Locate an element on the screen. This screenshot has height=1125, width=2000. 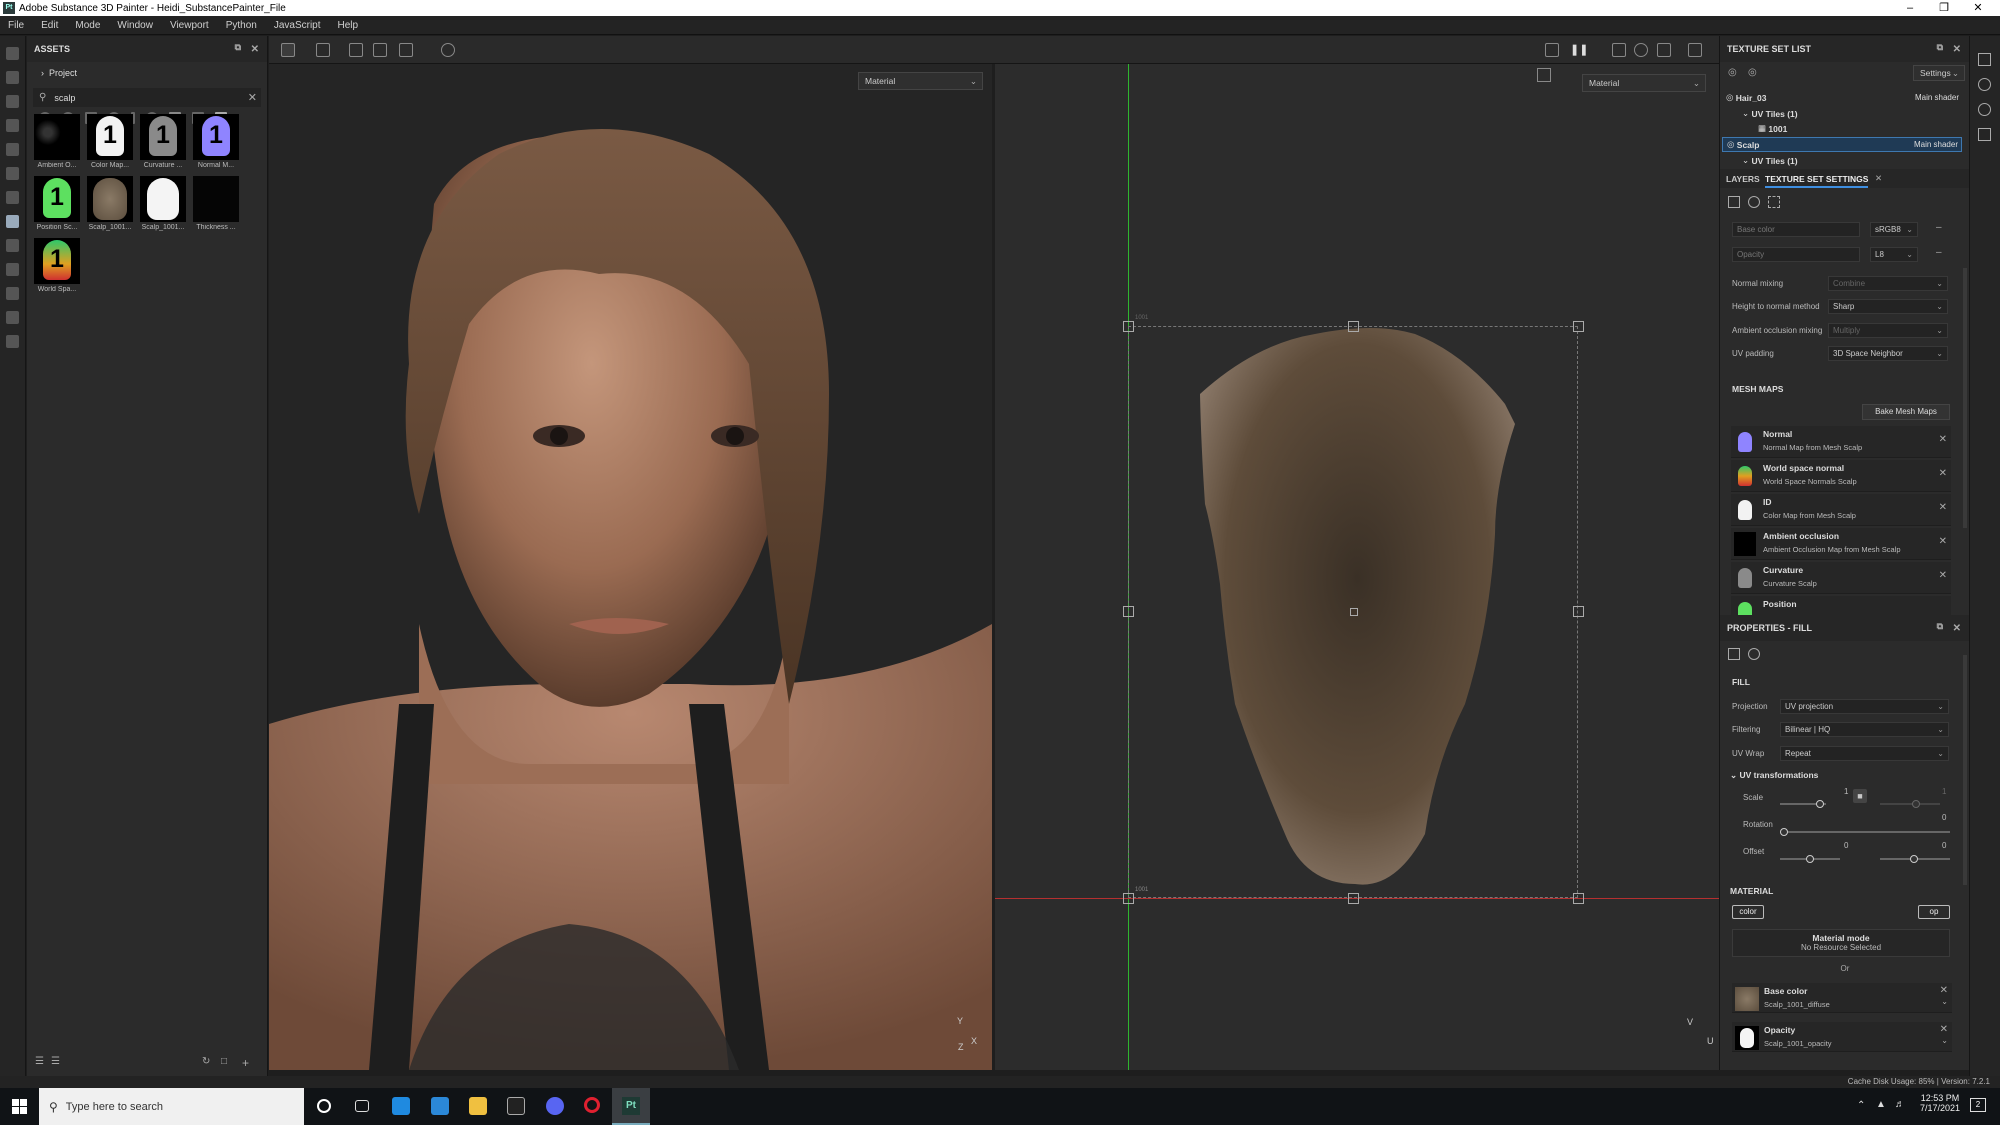
opera-icon is located at coordinates (592, 1105).